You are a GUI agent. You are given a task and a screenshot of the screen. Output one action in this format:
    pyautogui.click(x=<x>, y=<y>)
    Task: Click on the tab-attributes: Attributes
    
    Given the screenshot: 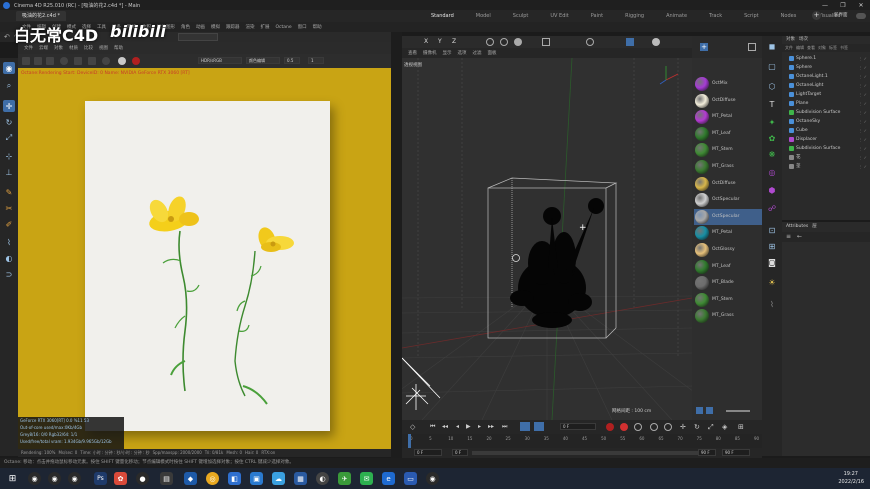 What is the action you would take?
    pyautogui.click(x=797, y=227)
    